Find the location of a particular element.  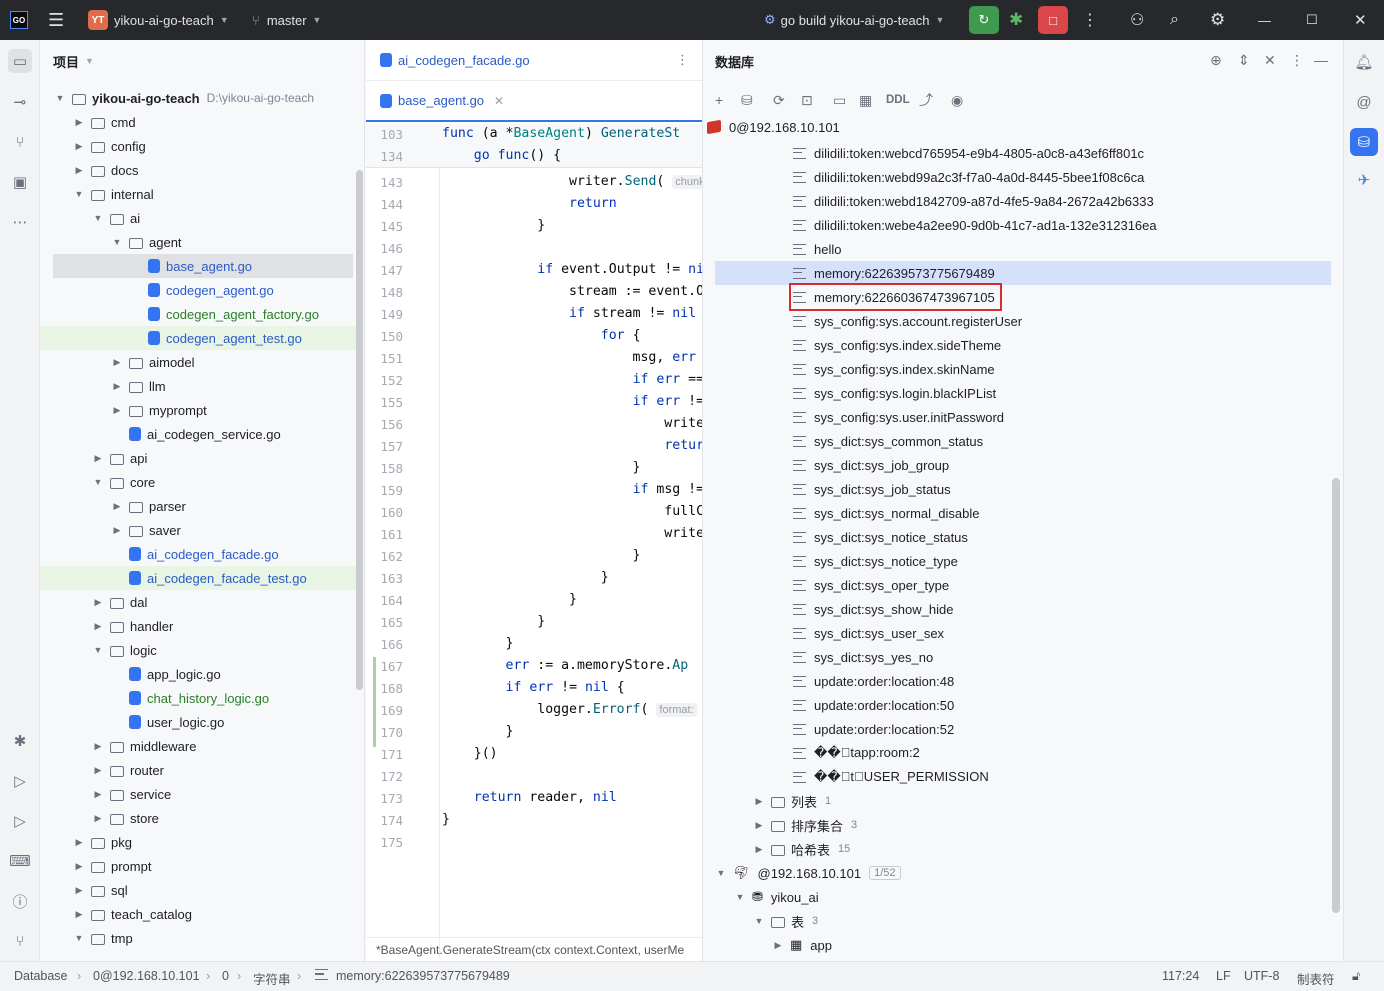

code-line: 103 func (a *BaseAgent) GenerateSt is located at coordinates (534, 135).